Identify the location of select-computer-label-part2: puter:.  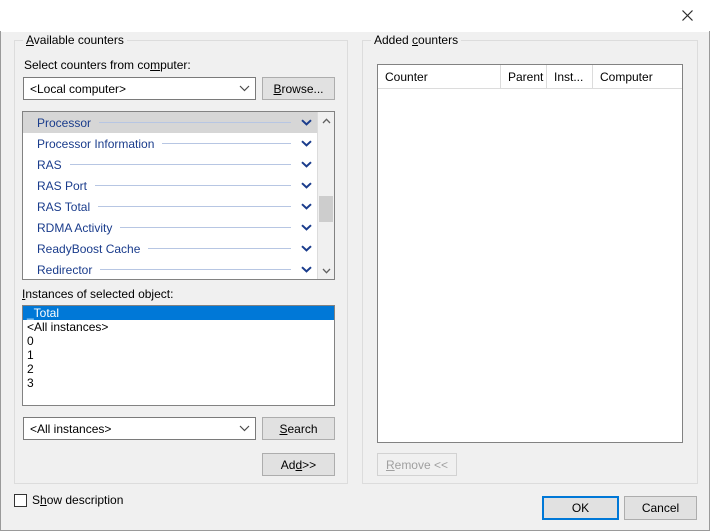
(175, 65).